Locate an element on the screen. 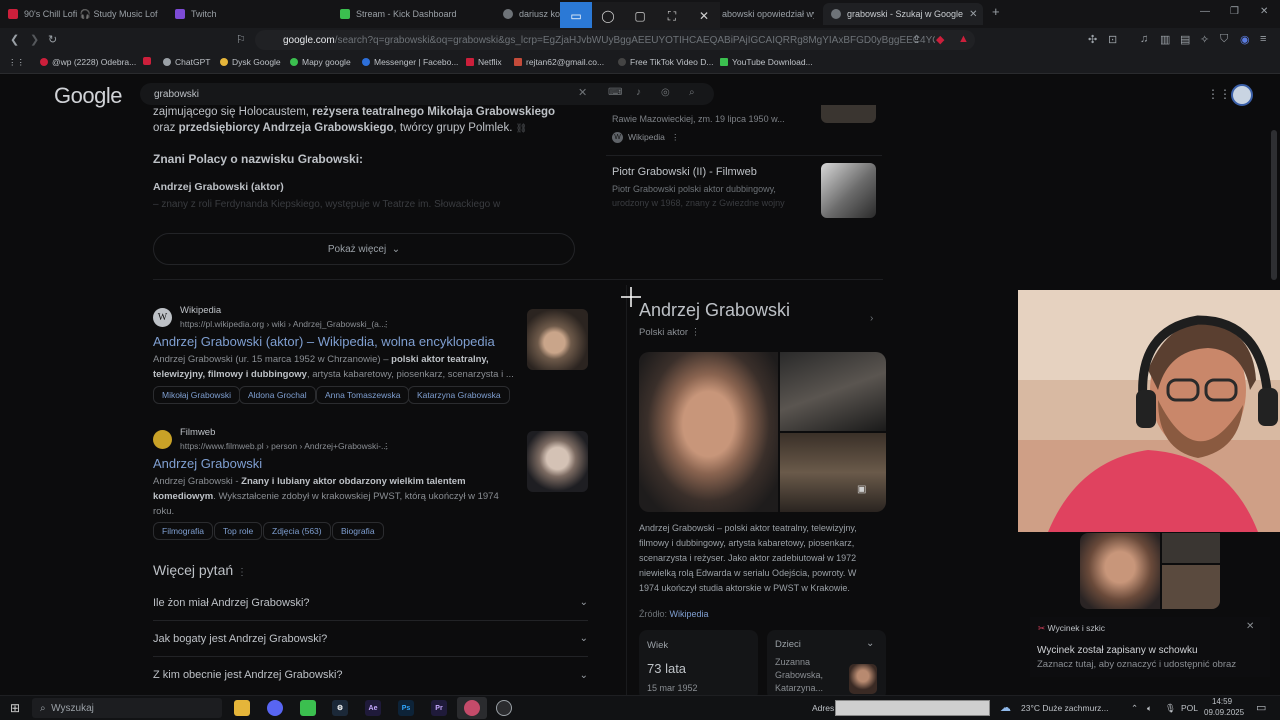 The image size is (1280, 720). chip-zdjecia: Zdjęcia (563) is located at coordinates (297, 531).